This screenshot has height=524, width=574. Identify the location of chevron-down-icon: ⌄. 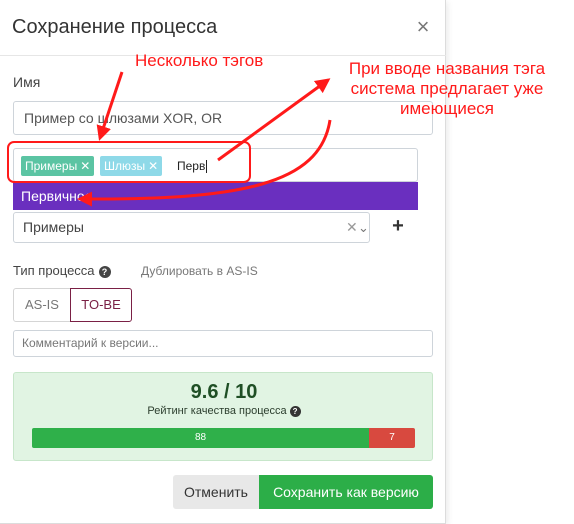
(363, 227).